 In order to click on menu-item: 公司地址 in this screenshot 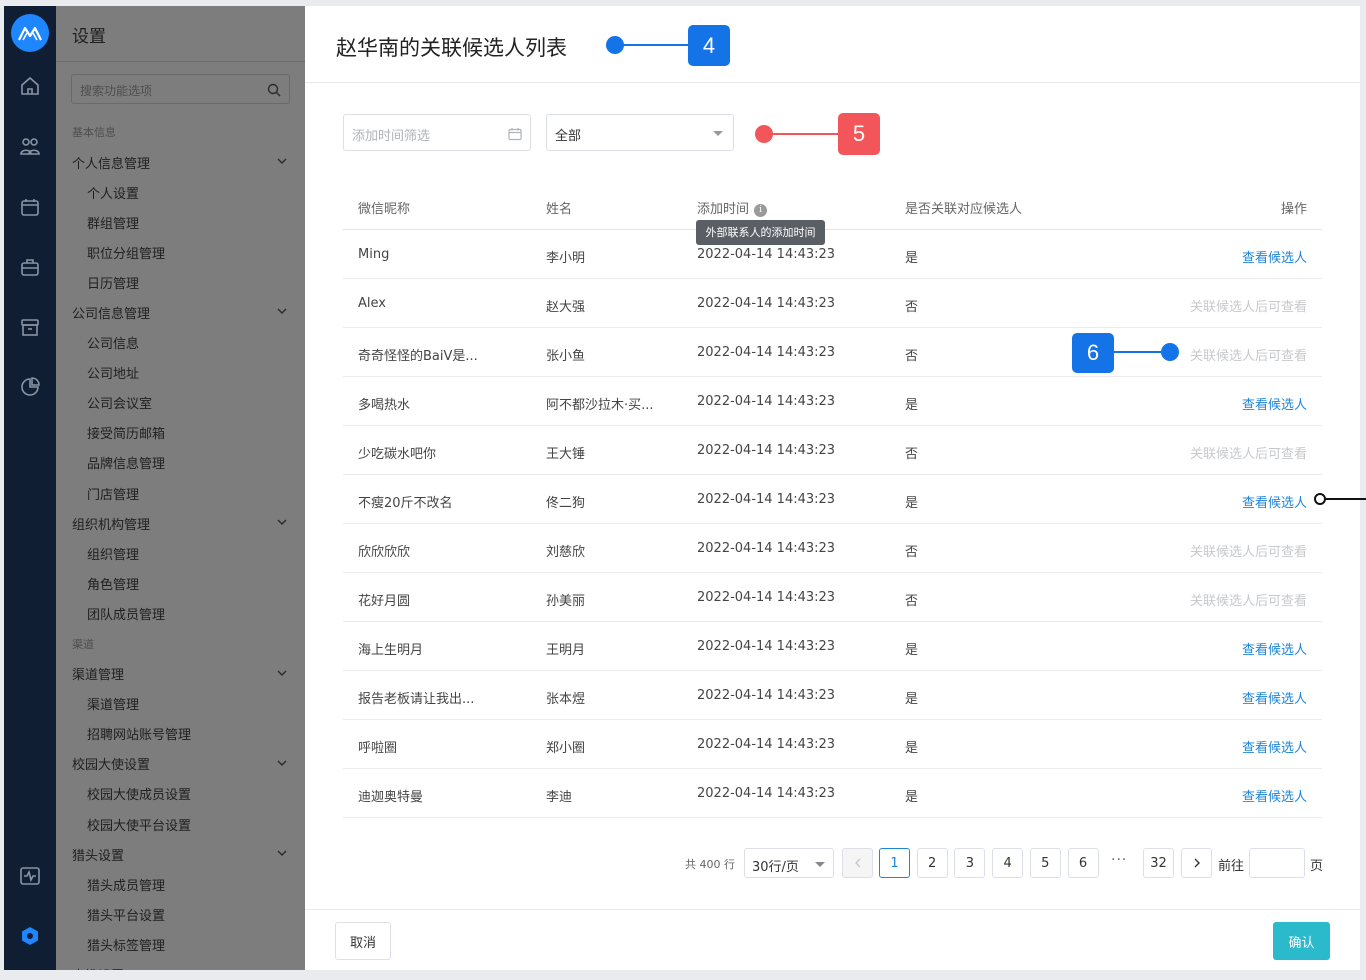, I will do `click(180, 373)`.